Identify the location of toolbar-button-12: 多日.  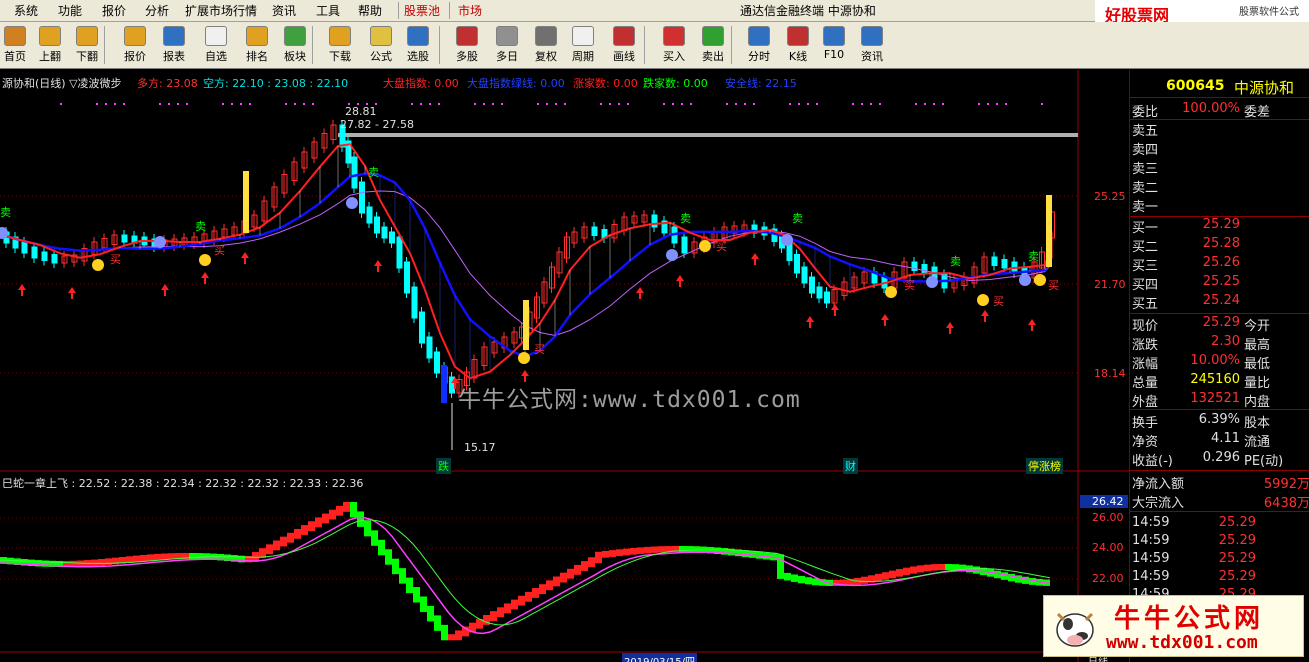
(507, 45).